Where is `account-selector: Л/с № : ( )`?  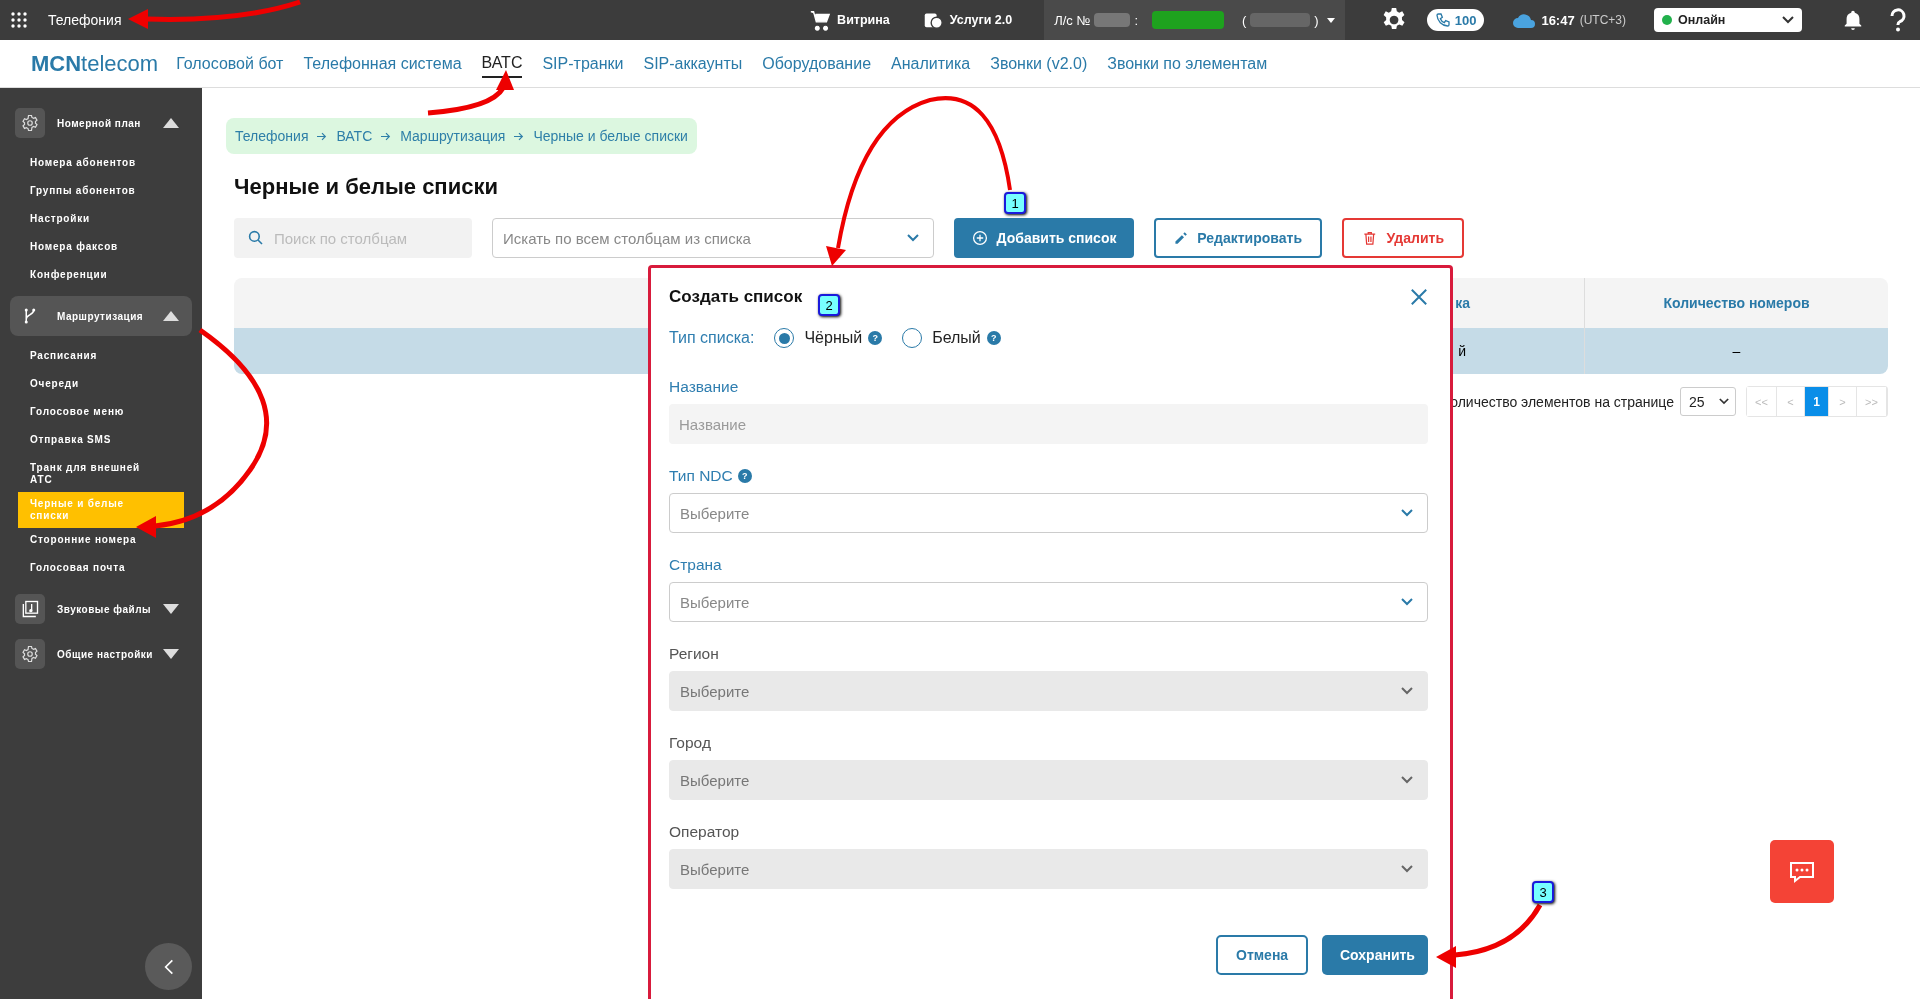 account-selector: Л/с № : ( ) is located at coordinates (1194, 20).